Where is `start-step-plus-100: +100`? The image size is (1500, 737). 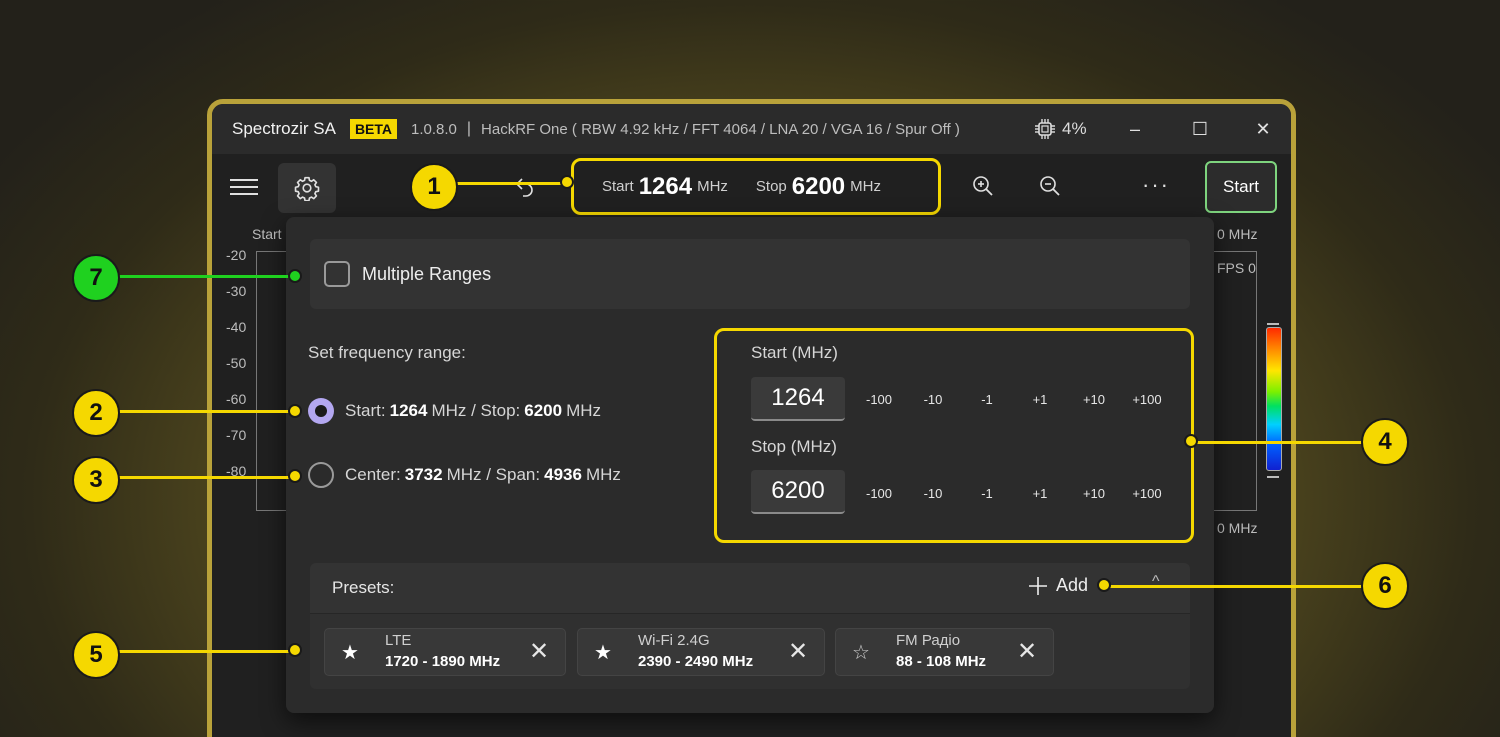
start-step-plus-100: +100 is located at coordinates (1147, 399).